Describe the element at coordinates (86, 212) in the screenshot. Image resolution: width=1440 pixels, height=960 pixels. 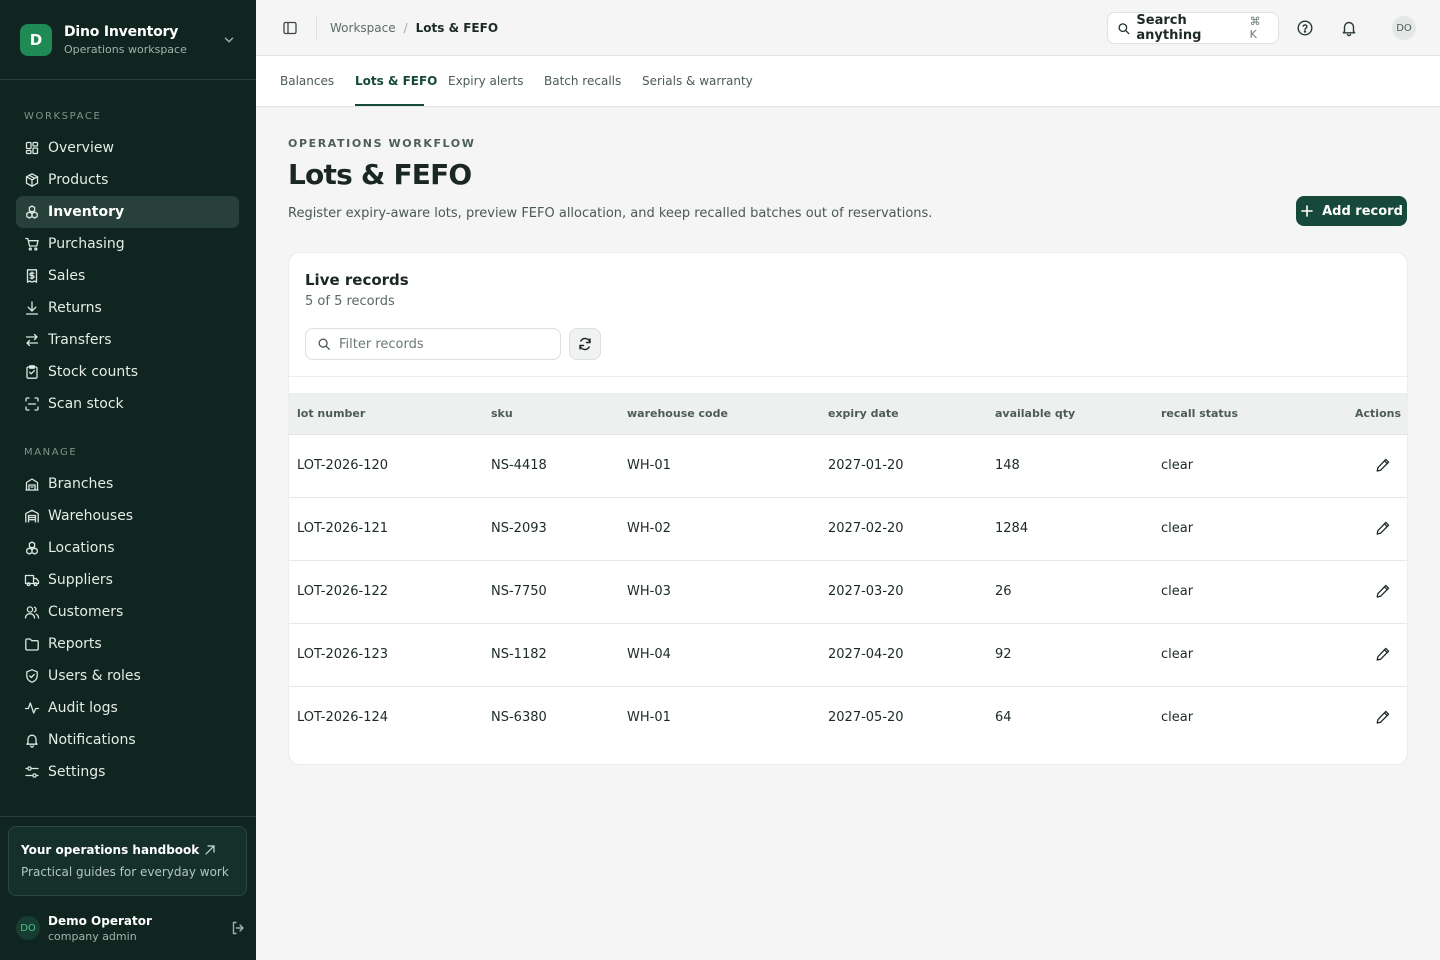
I see `sidebar-item-label: Inventory` at that location.